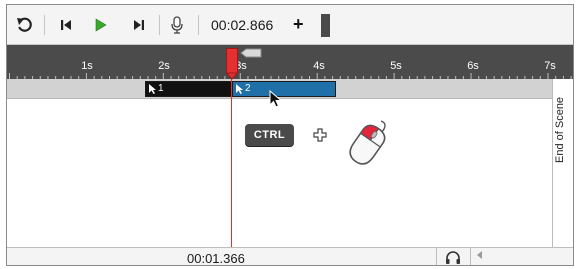  What do you see at coordinates (284, 89) in the screenshot?
I see `clip-2: 2` at bounding box center [284, 89].